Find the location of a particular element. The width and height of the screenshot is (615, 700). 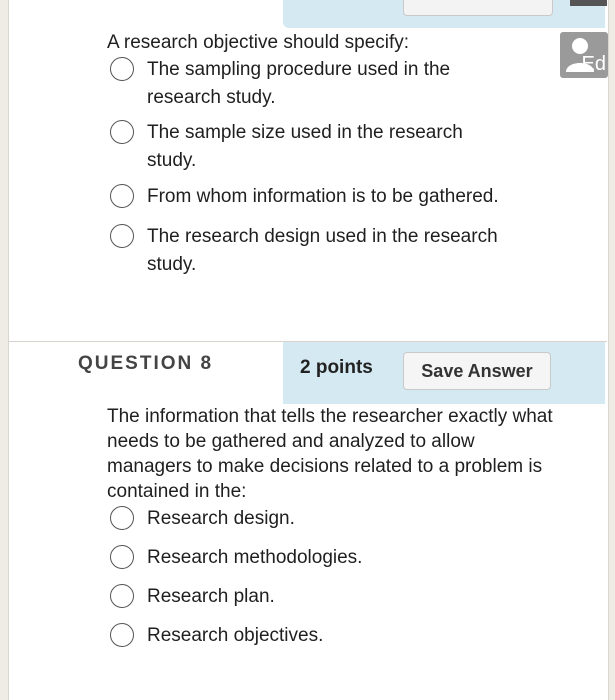

question-8-option-3: Research plan. is located at coordinates (330, 597).